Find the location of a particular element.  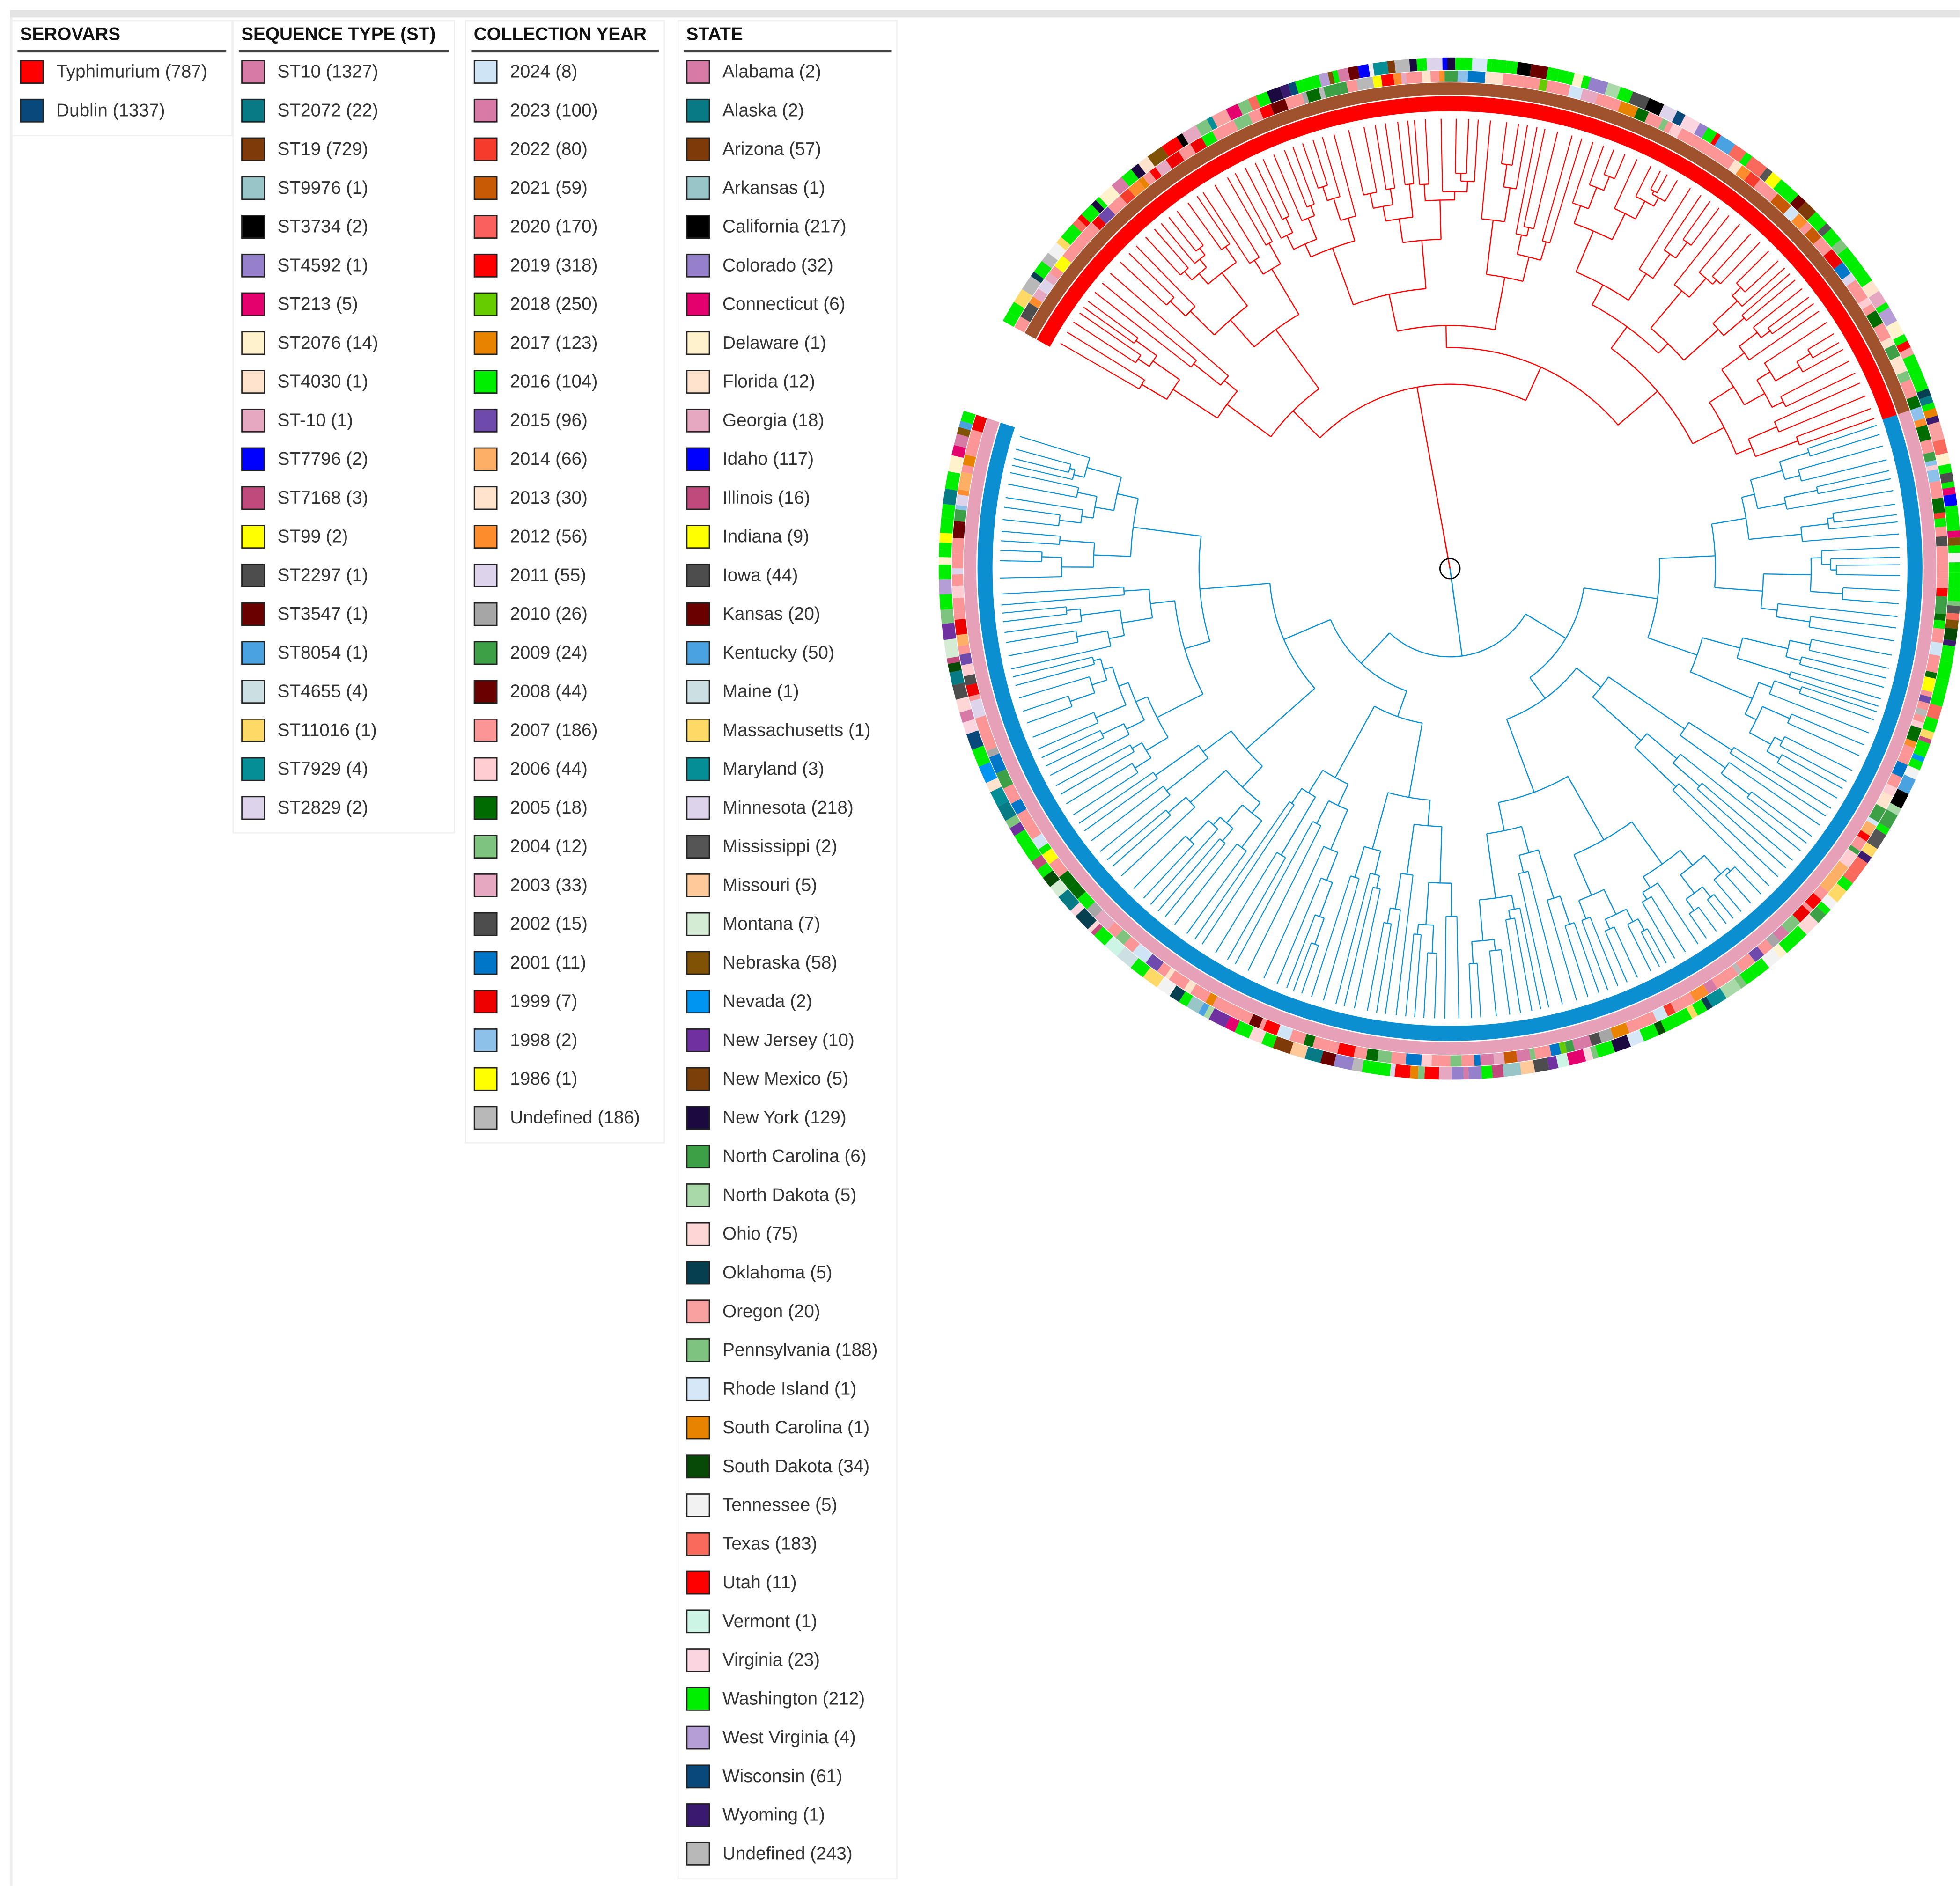

top-scrollbar is located at coordinates (985, 14).